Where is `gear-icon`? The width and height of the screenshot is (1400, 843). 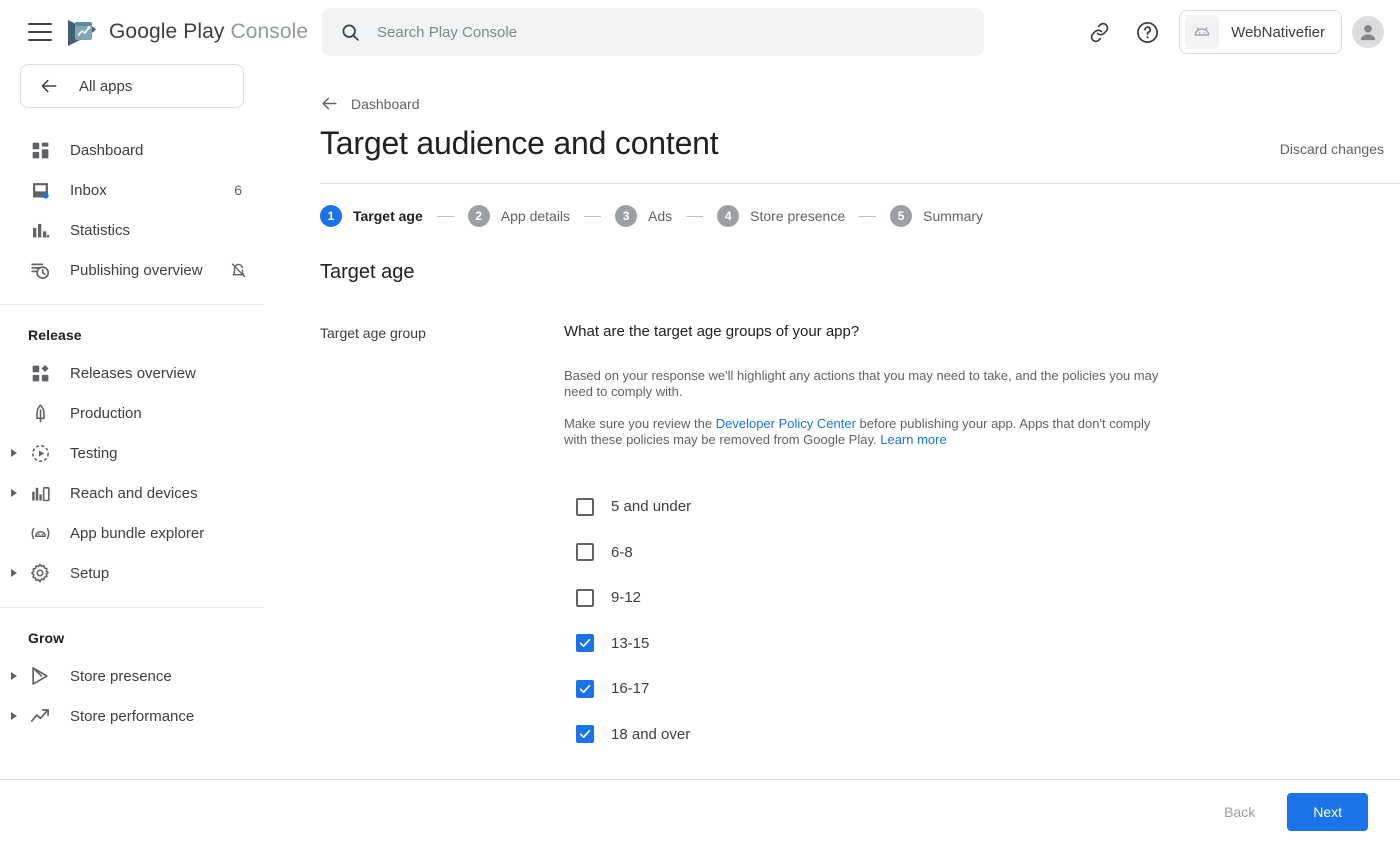
gear-icon is located at coordinates (40, 573).